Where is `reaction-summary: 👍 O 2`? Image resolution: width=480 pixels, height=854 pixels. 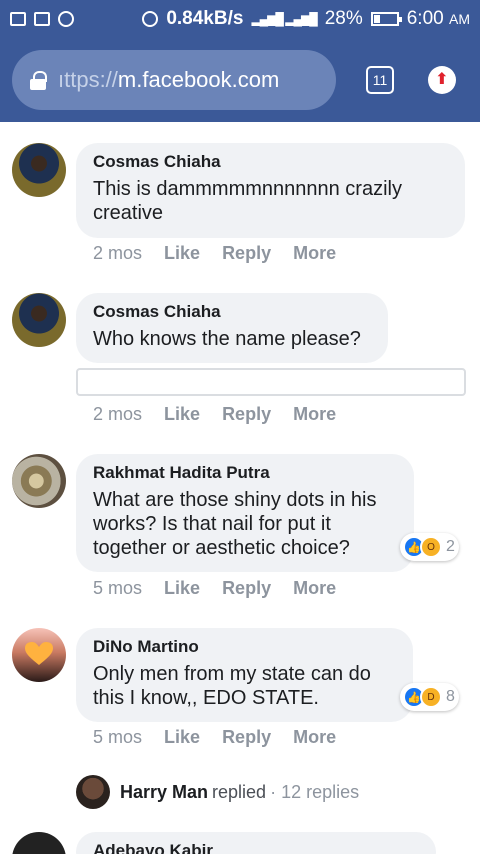 reaction-summary: 👍 O 2 is located at coordinates (429, 547).